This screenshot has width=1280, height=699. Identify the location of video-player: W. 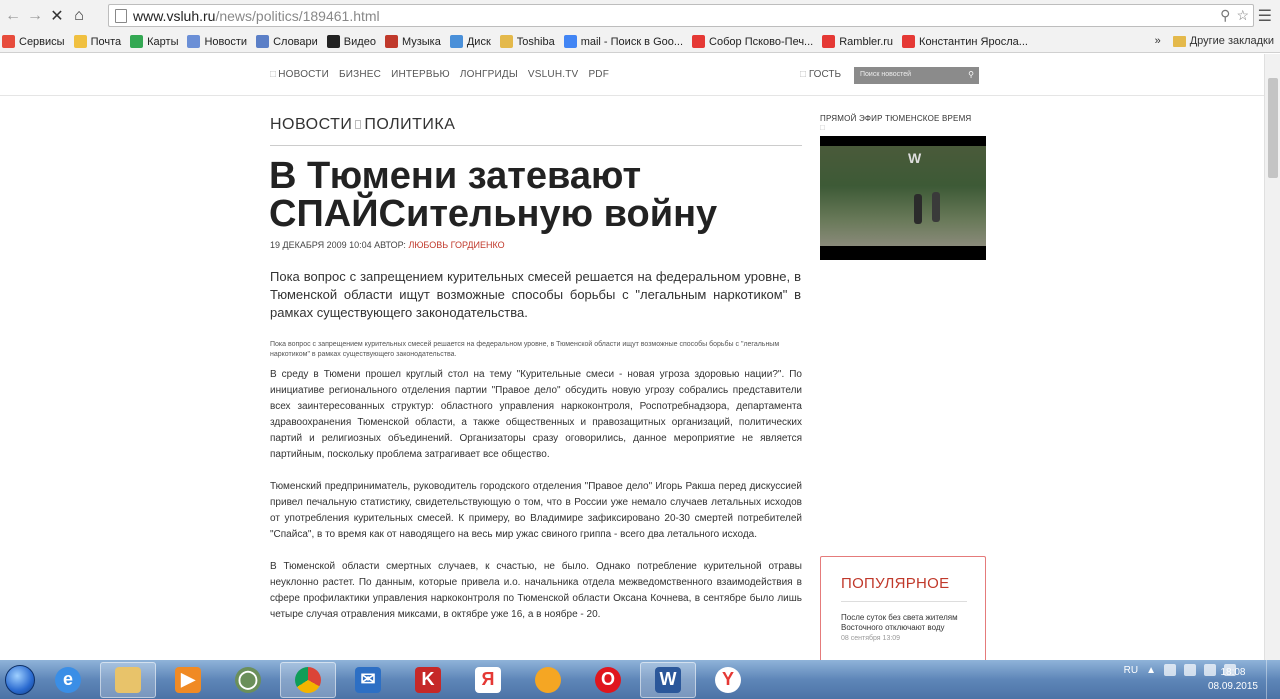
(903, 198).